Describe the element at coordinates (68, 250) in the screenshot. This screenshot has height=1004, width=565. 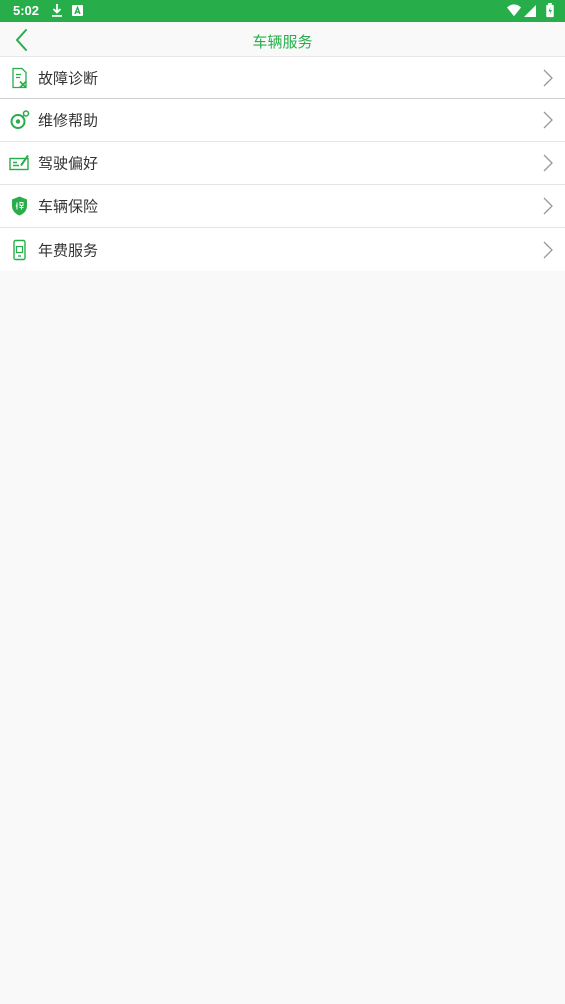
I see `menu-item-label: 年费服务` at that location.